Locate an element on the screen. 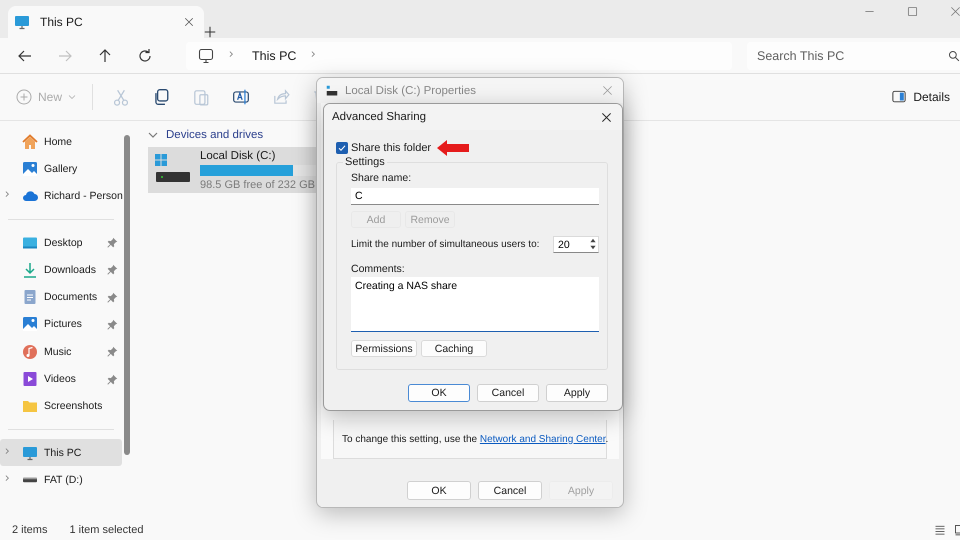  pictures-icon is located at coordinates (30, 324).